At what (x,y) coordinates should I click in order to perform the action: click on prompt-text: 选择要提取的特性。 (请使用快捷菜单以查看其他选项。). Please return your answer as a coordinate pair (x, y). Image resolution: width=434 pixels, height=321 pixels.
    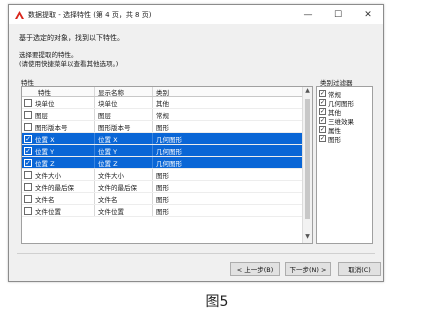
    Looking at the image, I should click on (68, 60).